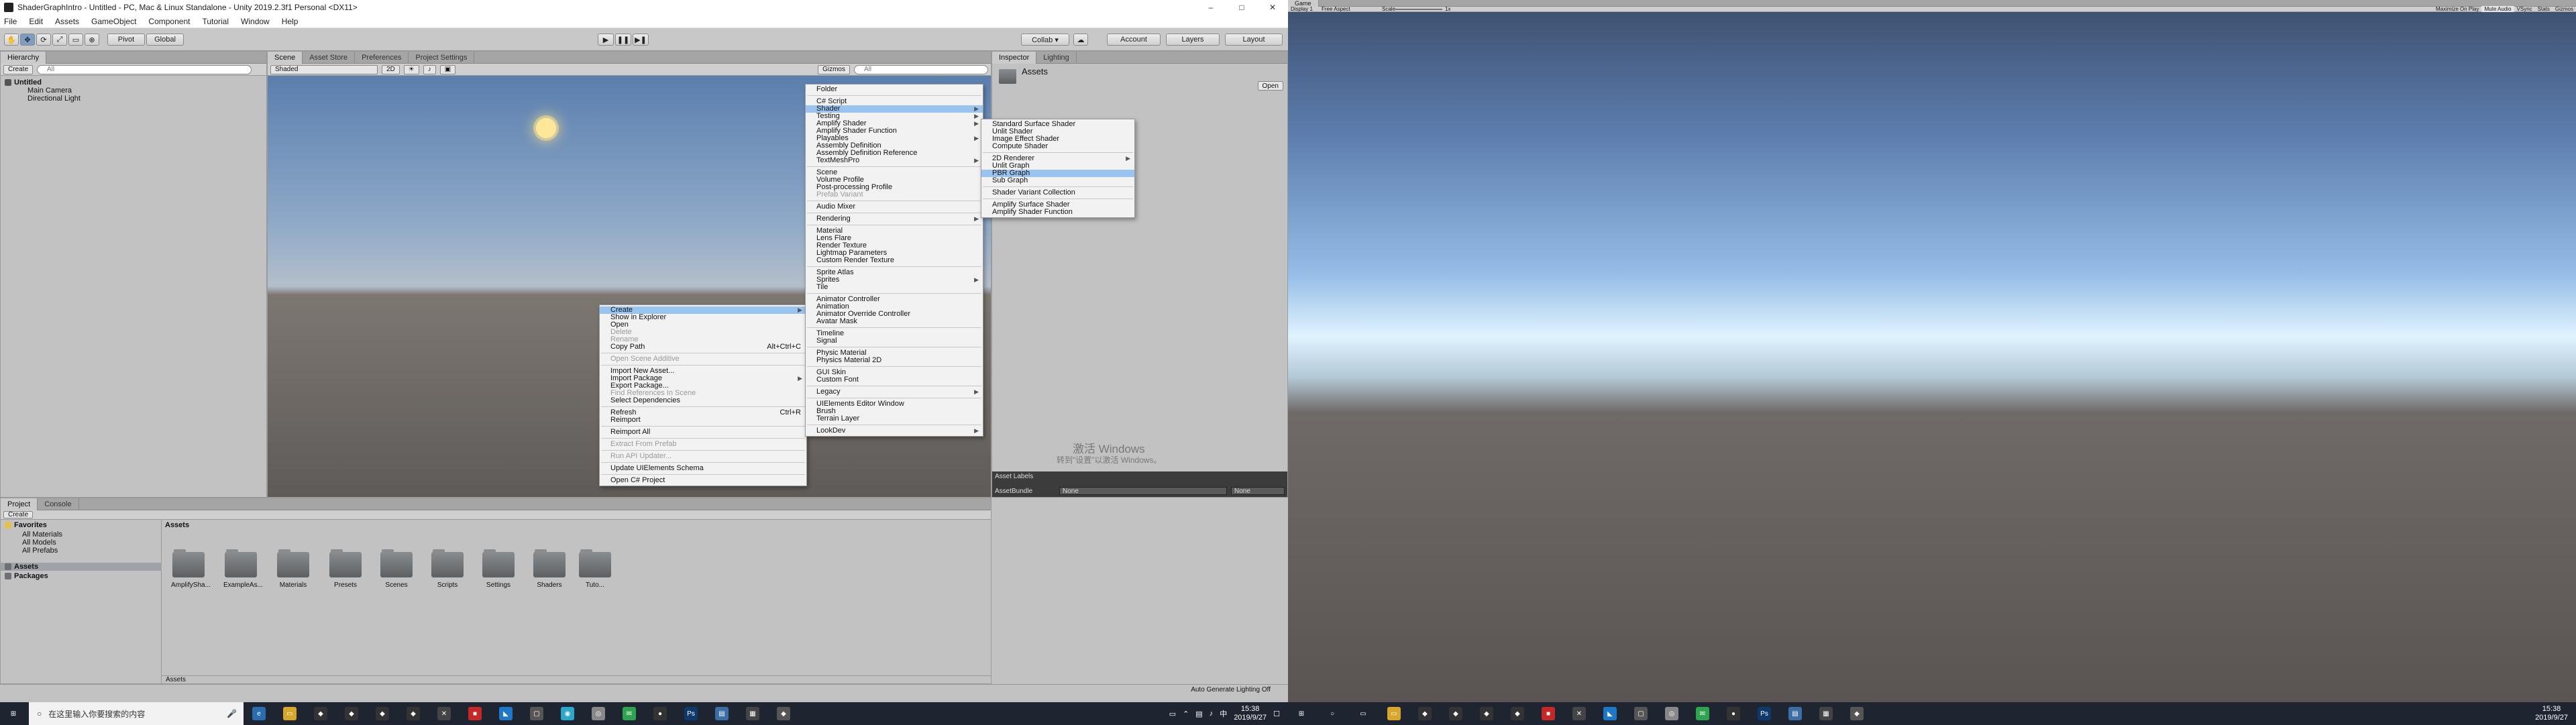 The height and width of the screenshot is (725, 2576). I want to click on scale-tool-icon: ⤢, so click(59, 40).